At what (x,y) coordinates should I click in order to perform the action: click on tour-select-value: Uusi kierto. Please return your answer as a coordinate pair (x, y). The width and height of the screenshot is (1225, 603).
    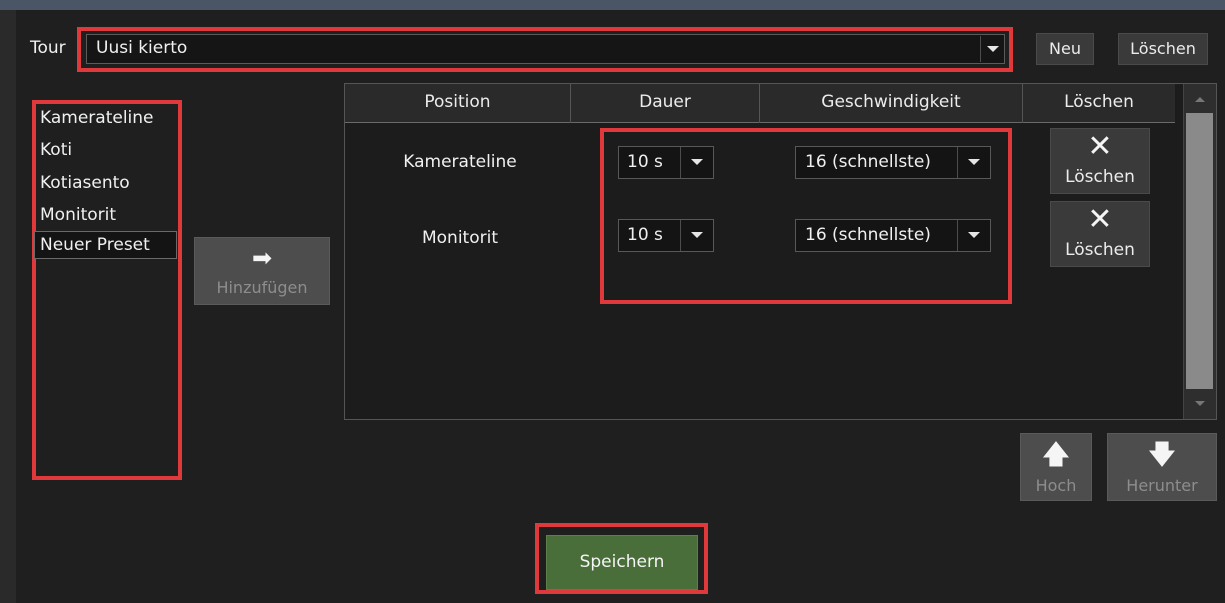
    Looking at the image, I should click on (142, 48).